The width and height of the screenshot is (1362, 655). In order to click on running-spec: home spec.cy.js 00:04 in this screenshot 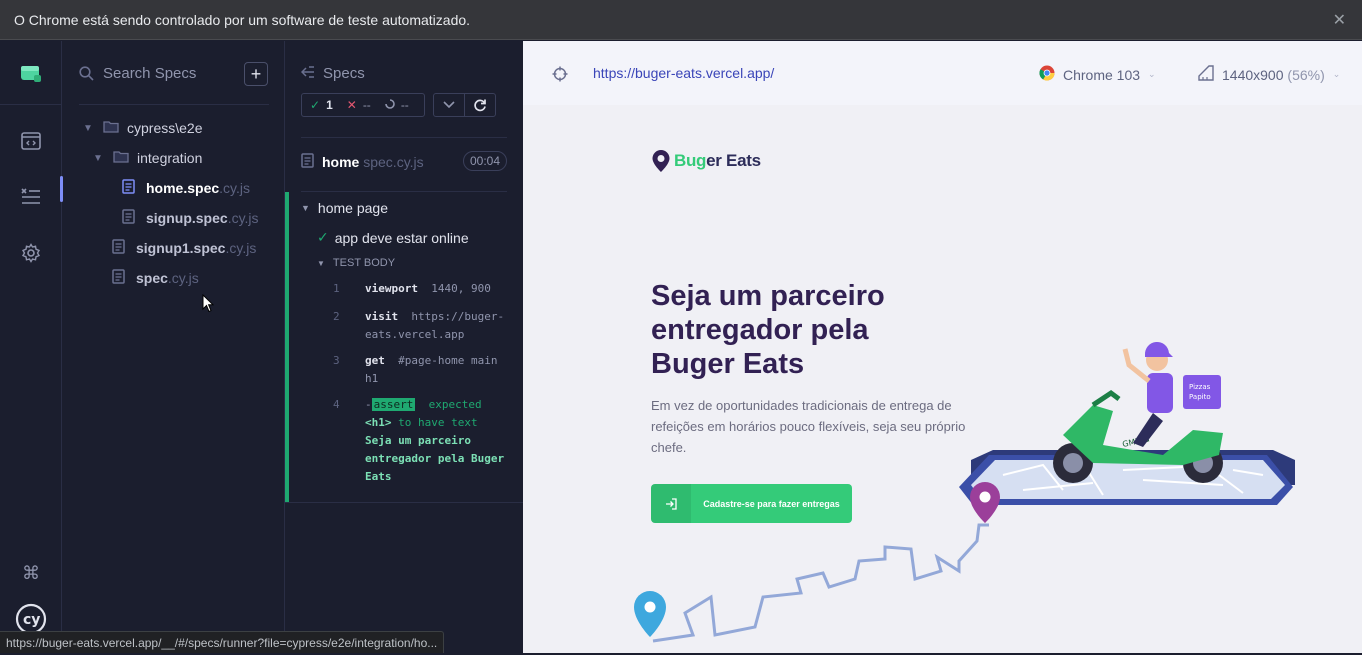, I will do `click(404, 161)`.